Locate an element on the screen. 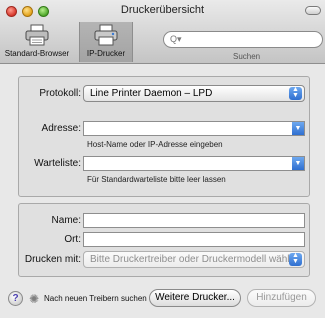 The image size is (325, 318). driver-label: Drucken mit: is located at coordinates (52, 259).